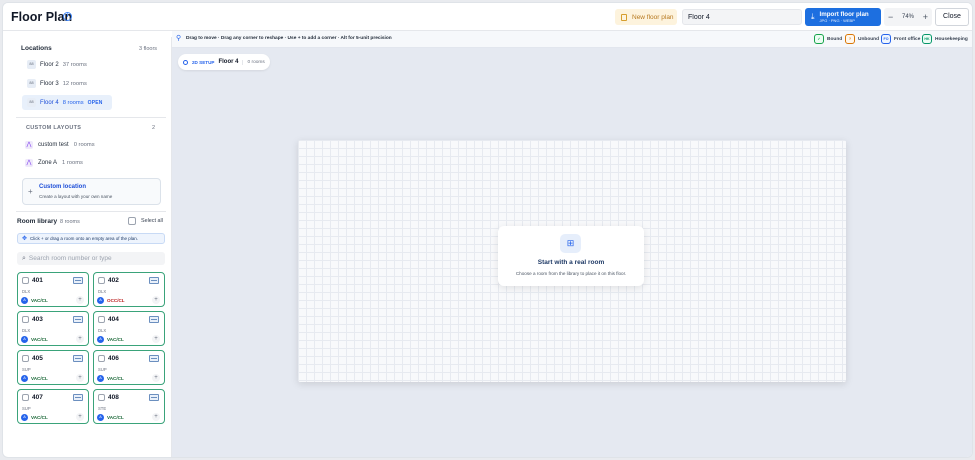 The height and width of the screenshot is (460, 975). I want to click on setup-pill: 2D SETUP Floor 4 0 rooms, so click(224, 62).